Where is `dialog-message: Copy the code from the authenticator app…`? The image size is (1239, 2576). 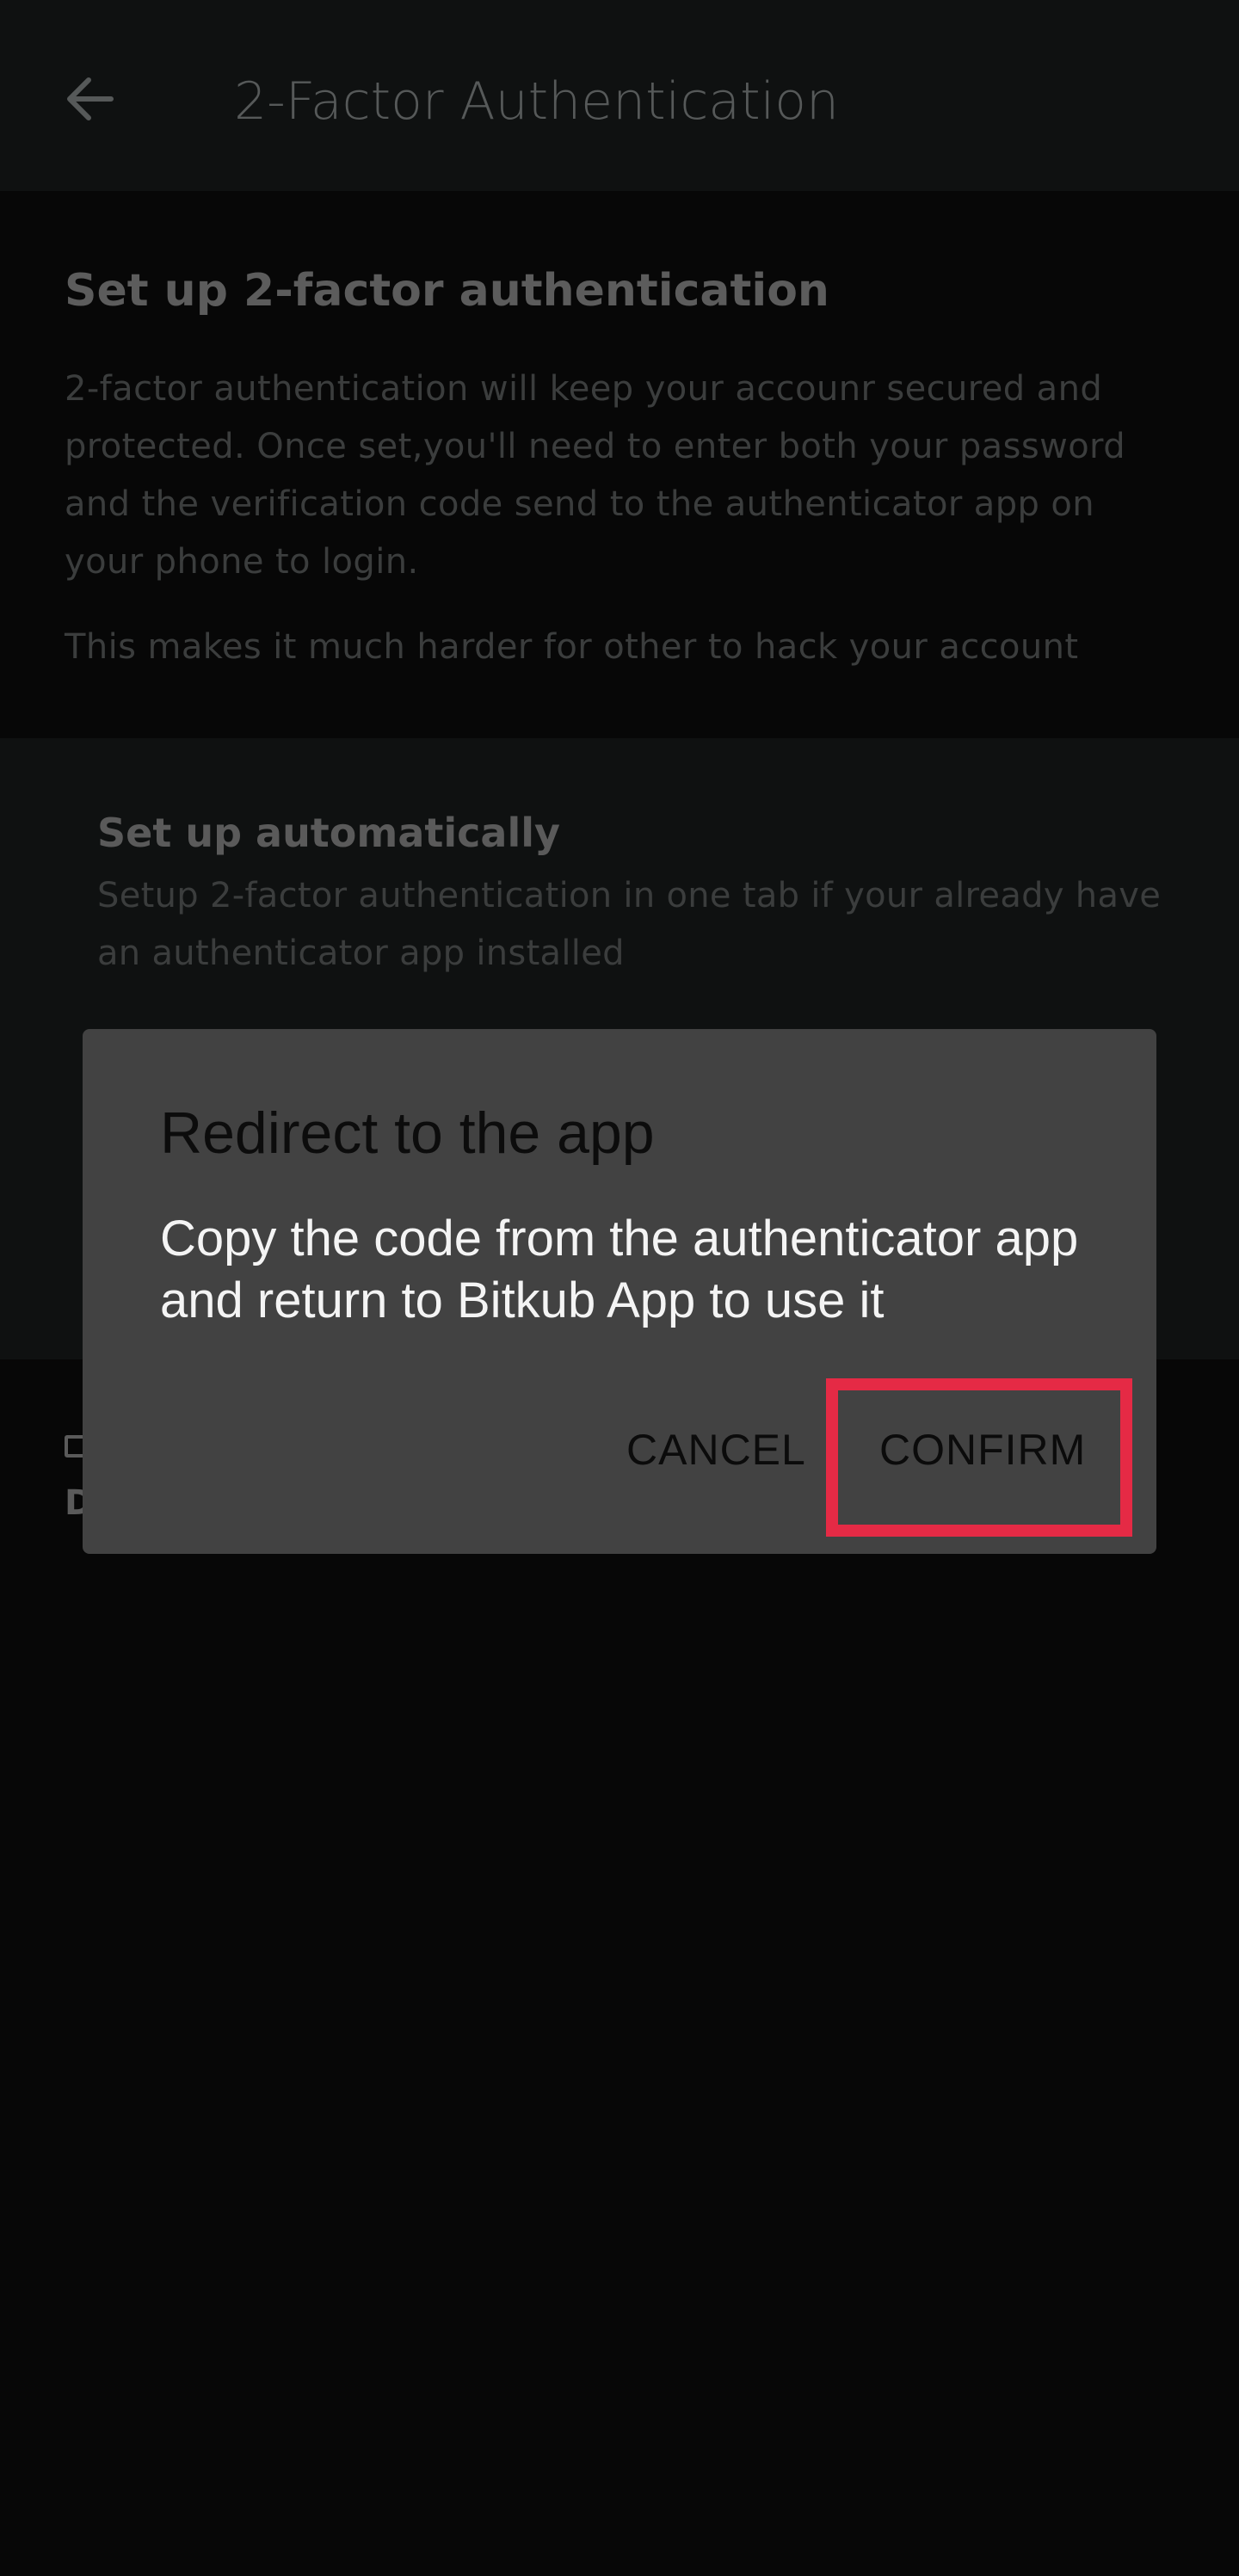
dialog-message: Copy the code from the authenticator app… is located at coordinates (619, 1269).